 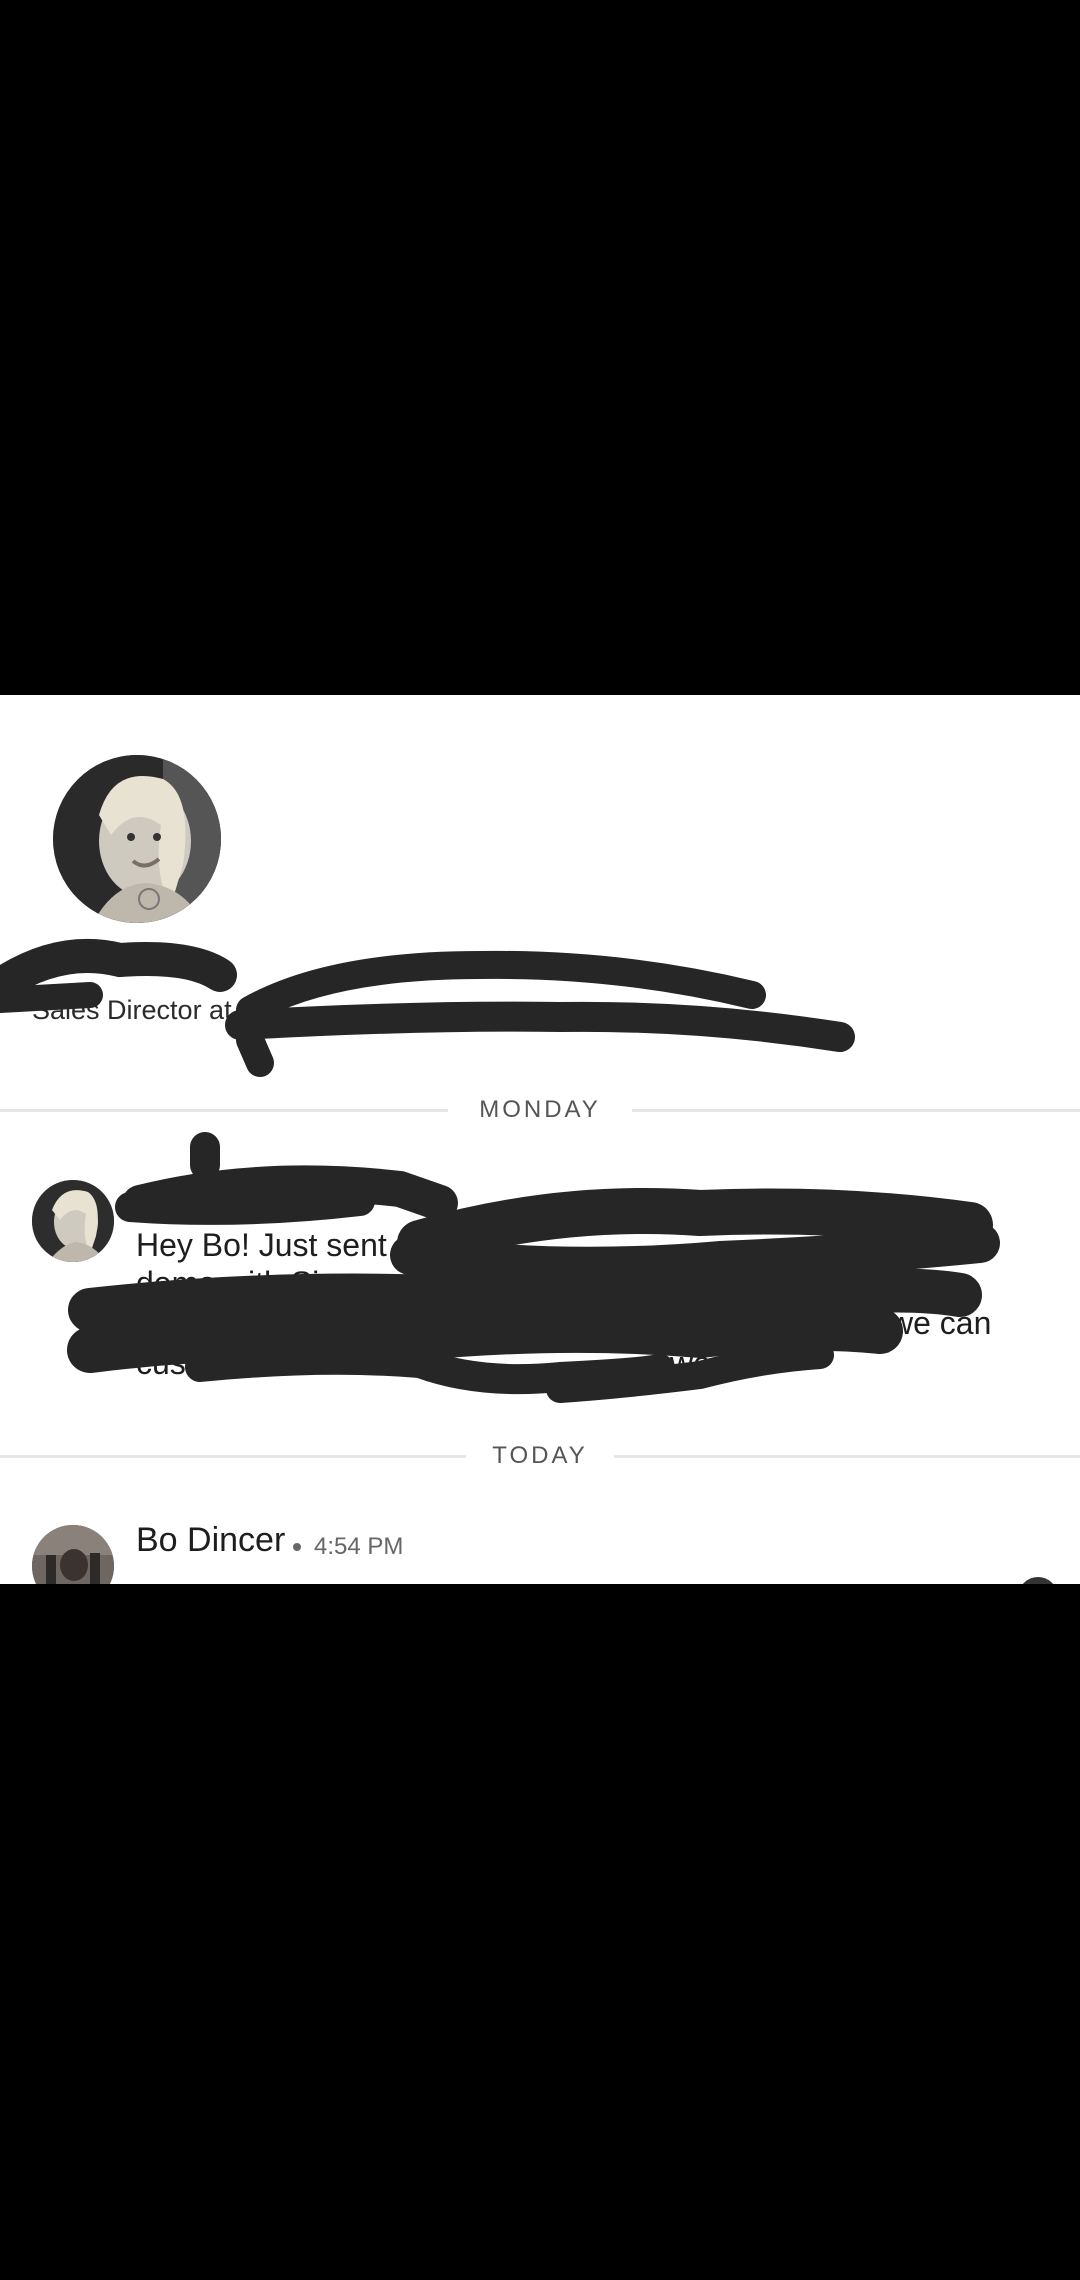 What do you see at coordinates (73, 1221) in the screenshot?
I see `contact-avatar` at bounding box center [73, 1221].